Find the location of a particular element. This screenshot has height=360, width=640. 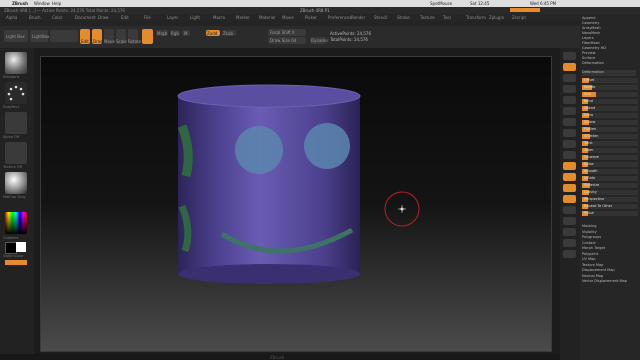

mrgb-button: Mrgb is located at coordinates (162, 33).